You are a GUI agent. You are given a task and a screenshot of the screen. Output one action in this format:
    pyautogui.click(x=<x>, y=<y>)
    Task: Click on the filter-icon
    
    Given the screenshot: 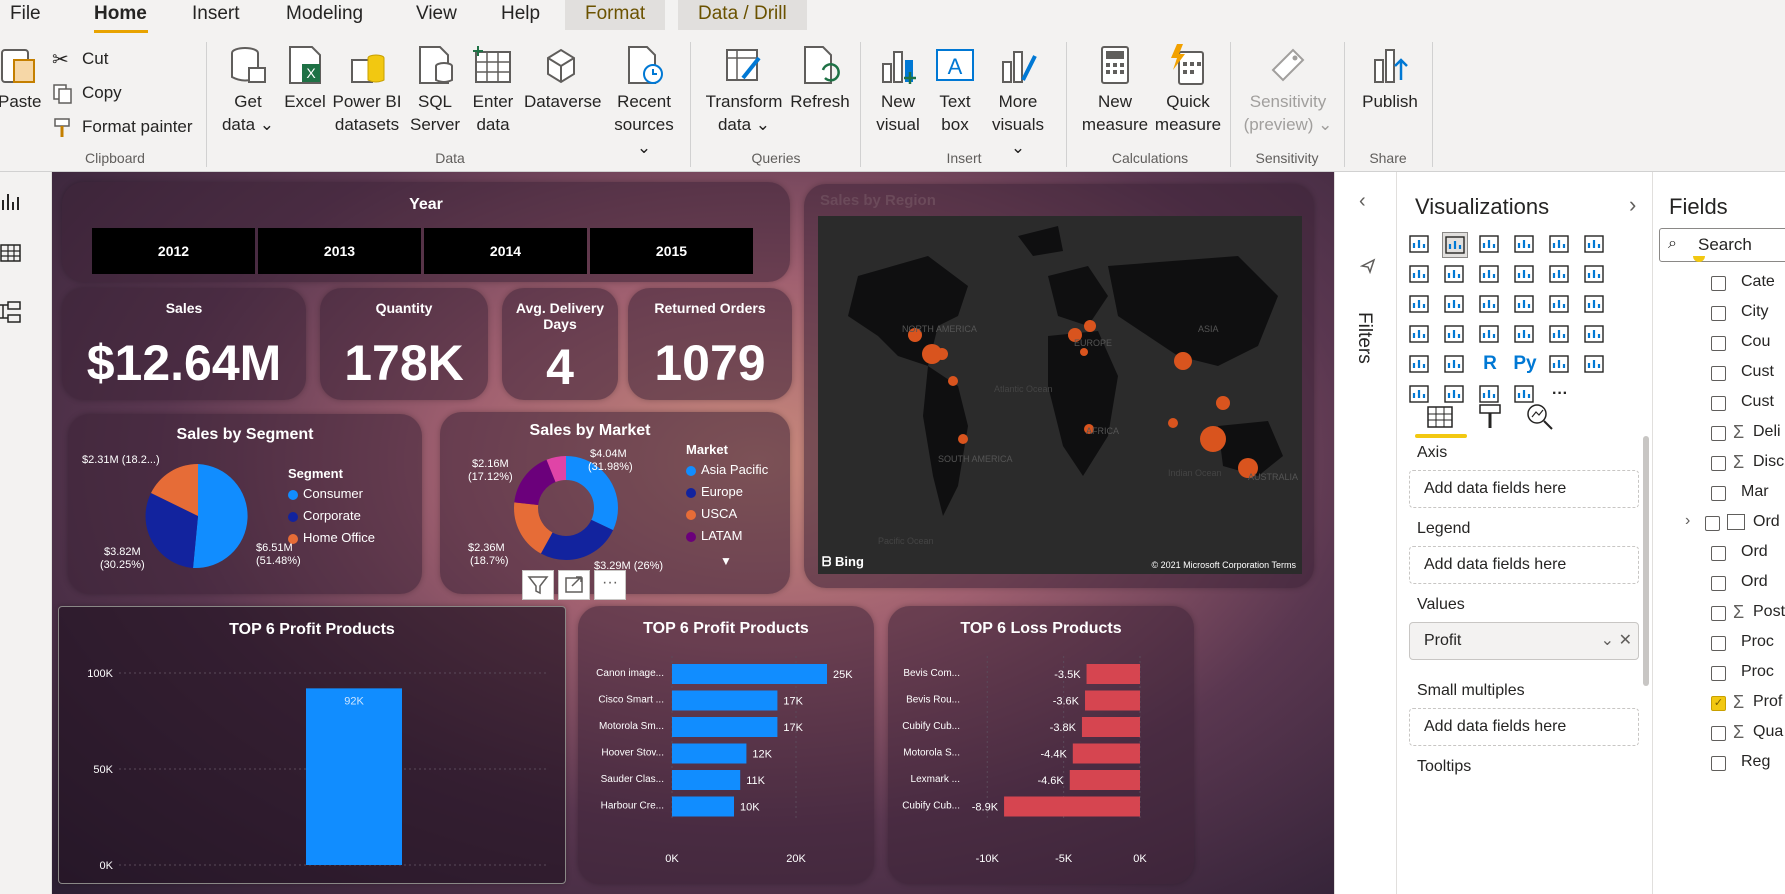 What is the action you would take?
    pyautogui.click(x=538, y=585)
    